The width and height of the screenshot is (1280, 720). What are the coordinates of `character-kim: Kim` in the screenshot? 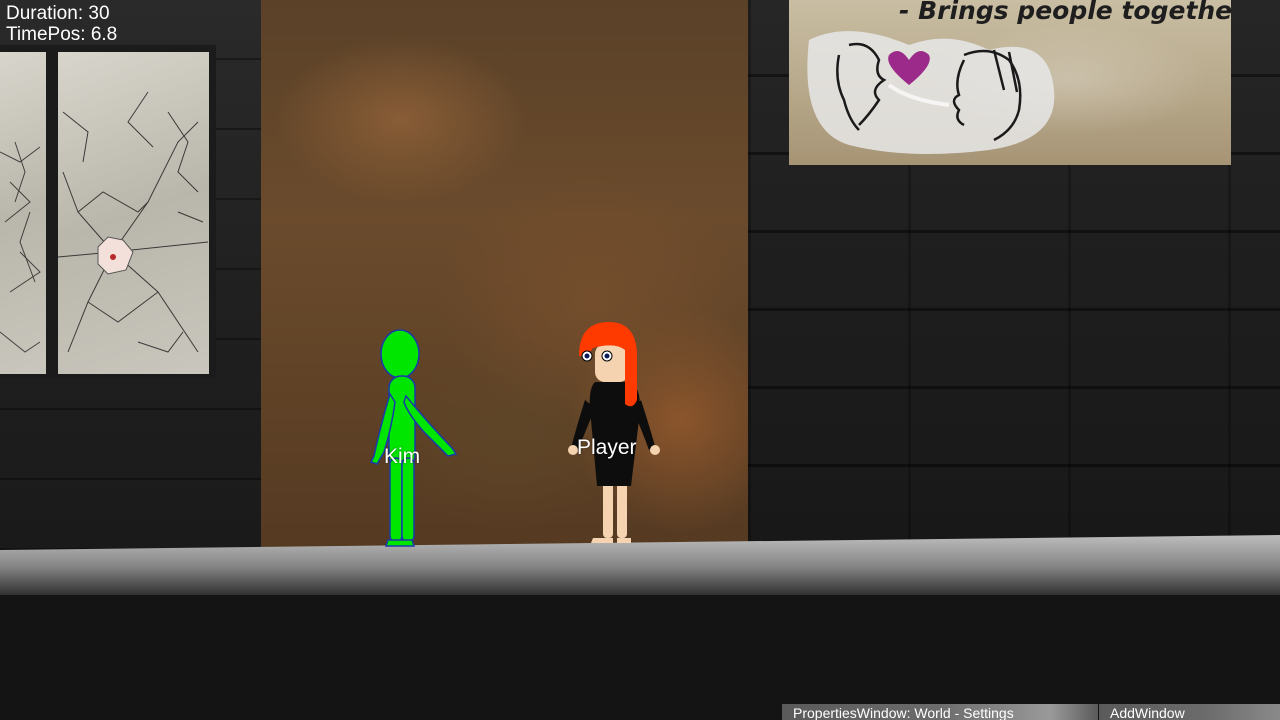 It's located at (414, 439).